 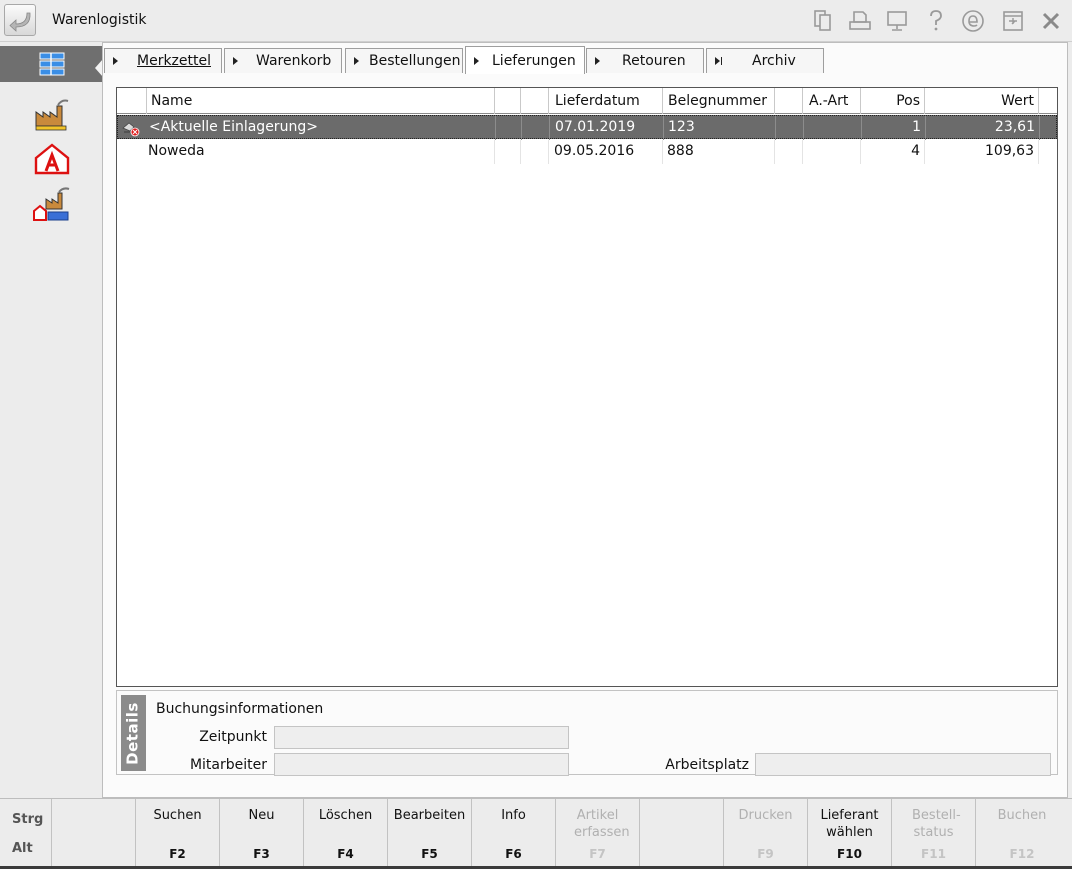 What do you see at coordinates (262, 833) in the screenshot?
I see `neu-button: Neu F3` at bounding box center [262, 833].